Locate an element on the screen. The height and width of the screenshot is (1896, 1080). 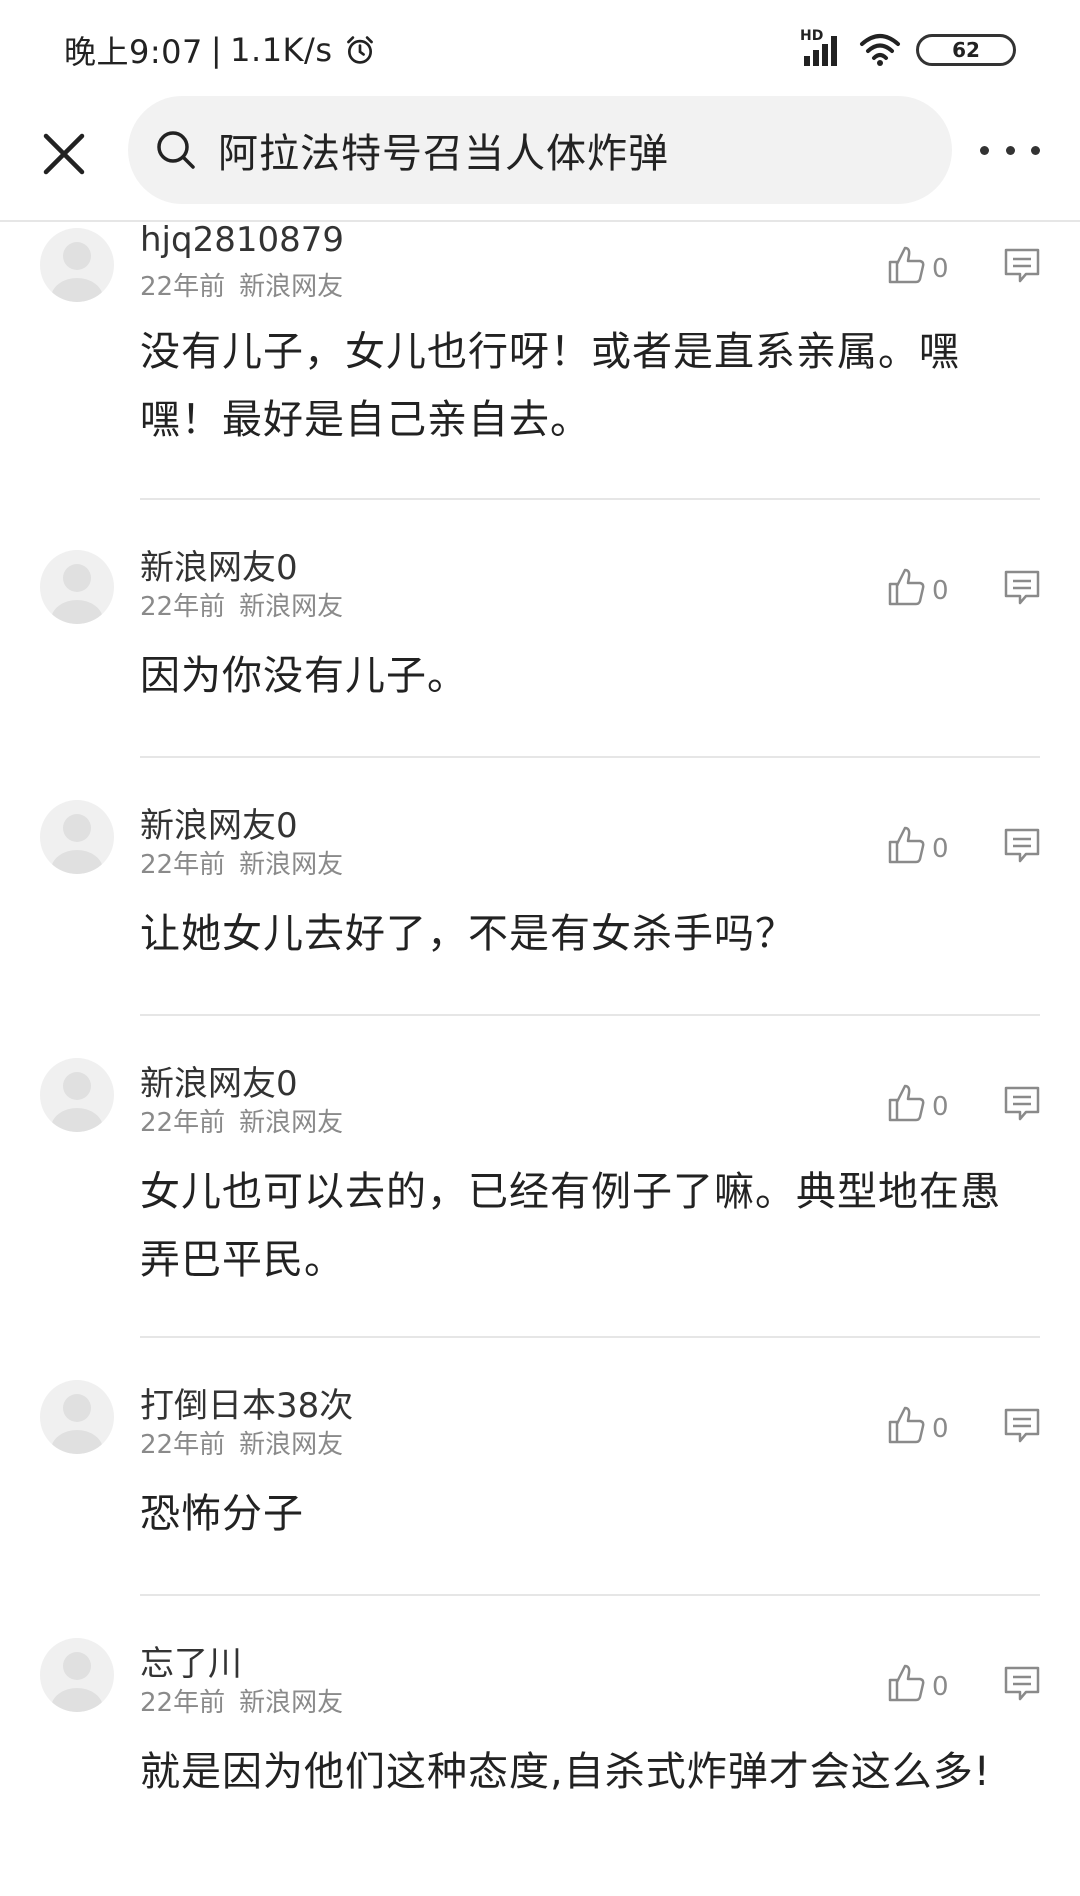
comment-text: 恐怖分子 is located at coordinates (222, 1514).